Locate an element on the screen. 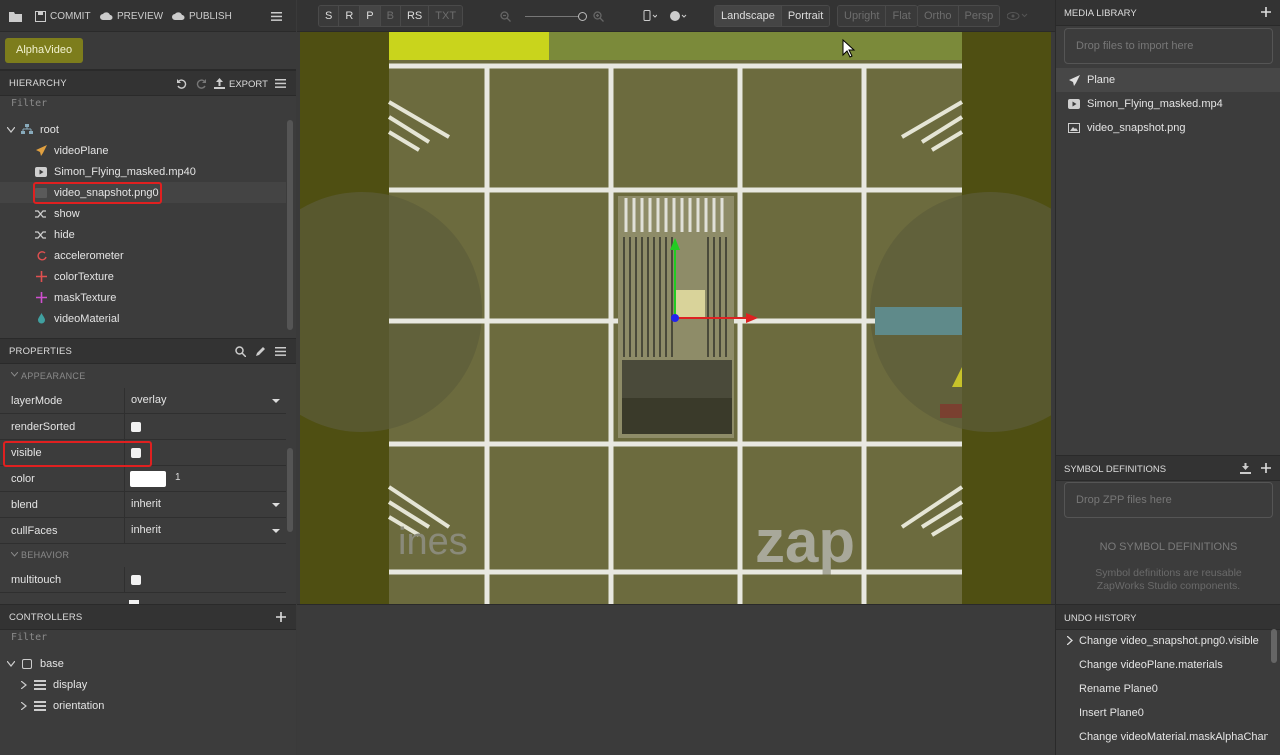 The image size is (1280, 755). prop-label: renderSorted is located at coordinates (43, 427).